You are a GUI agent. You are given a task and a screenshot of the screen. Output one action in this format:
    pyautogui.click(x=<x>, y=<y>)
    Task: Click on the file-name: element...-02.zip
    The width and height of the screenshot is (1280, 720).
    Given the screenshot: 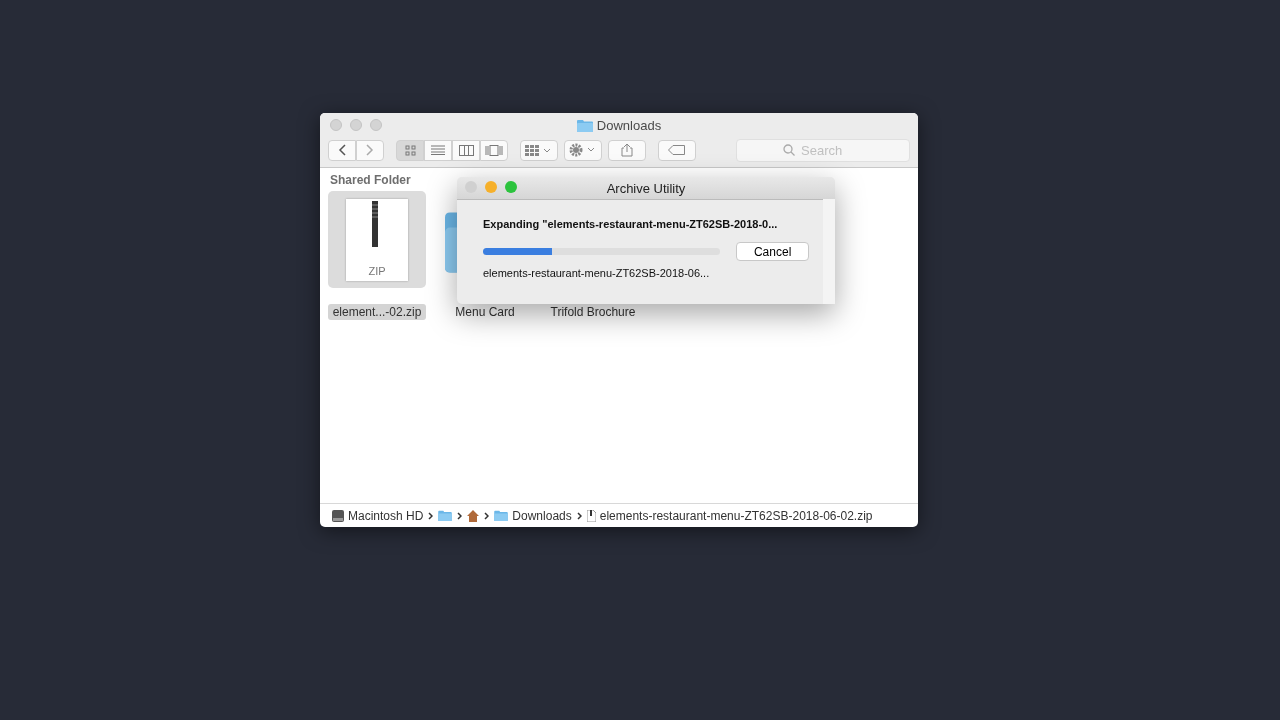 What is the action you would take?
    pyautogui.click(x=377, y=312)
    